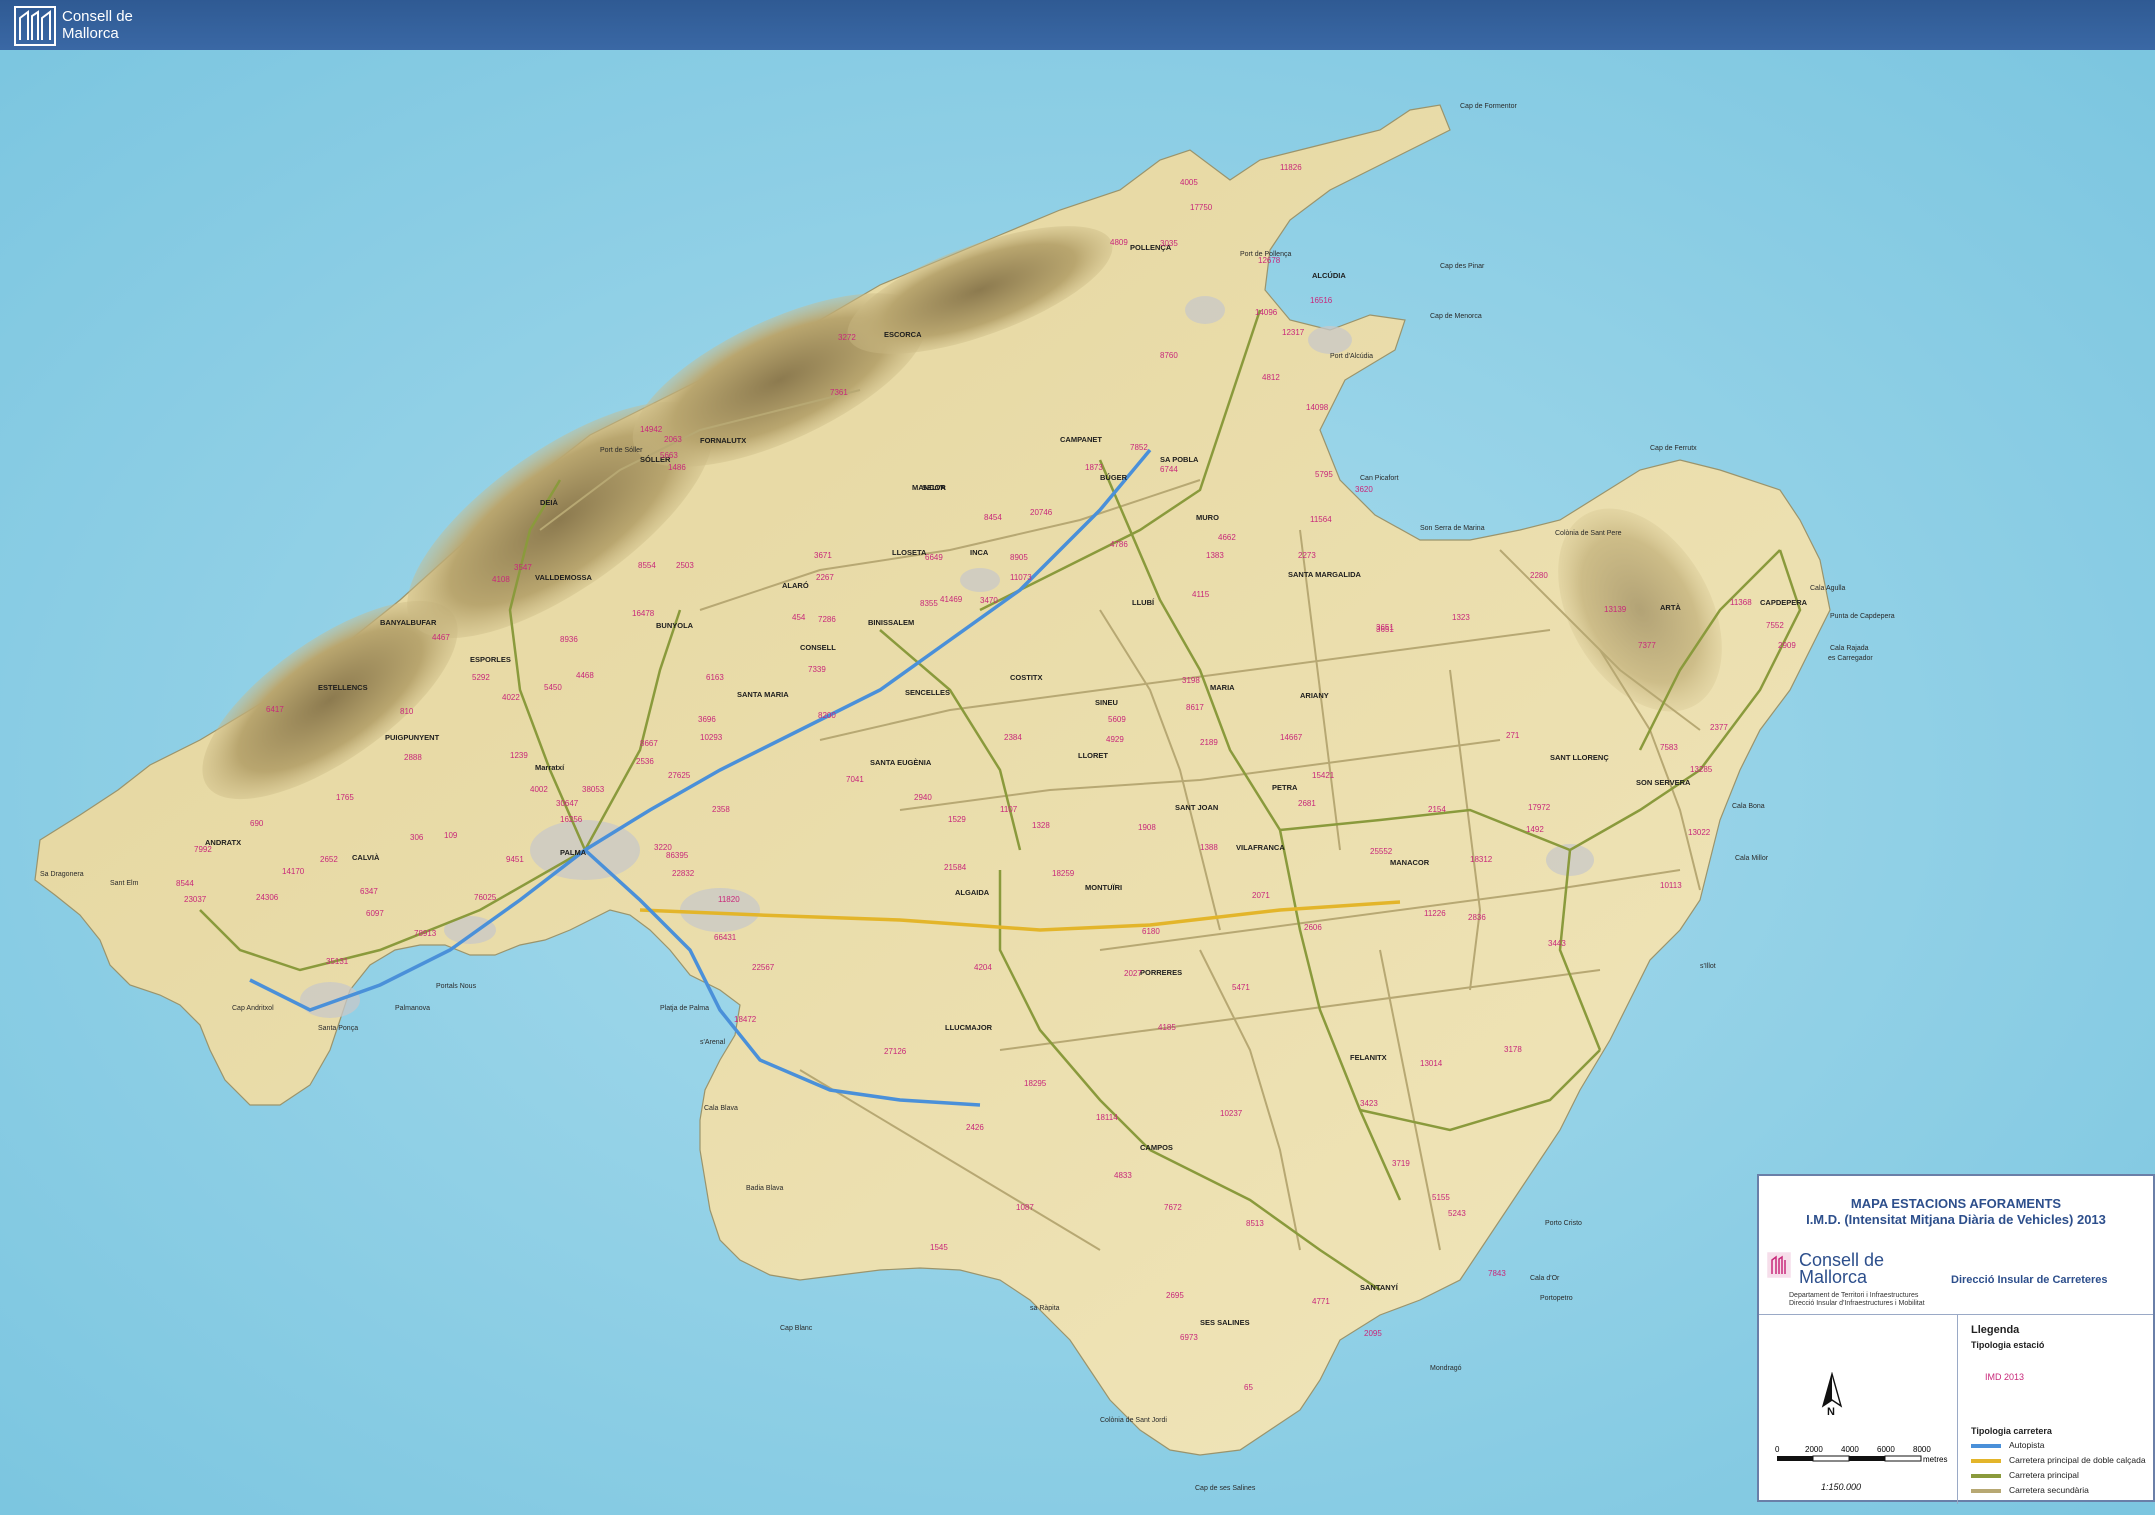 Image resolution: width=2155 pixels, height=1515 pixels. What do you see at coordinates (1025, 1207) in the screenshot?
I see `count-label: 1087` at bounding box center [1025, 1207].